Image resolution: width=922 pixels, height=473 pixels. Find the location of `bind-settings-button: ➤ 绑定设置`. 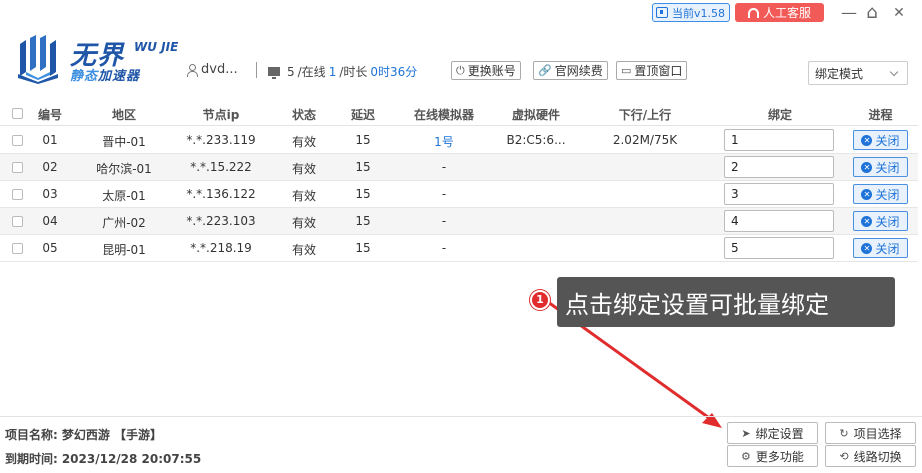

bind-settings-button: ➤ 绑定设置 is located at coordinates (772, 433).